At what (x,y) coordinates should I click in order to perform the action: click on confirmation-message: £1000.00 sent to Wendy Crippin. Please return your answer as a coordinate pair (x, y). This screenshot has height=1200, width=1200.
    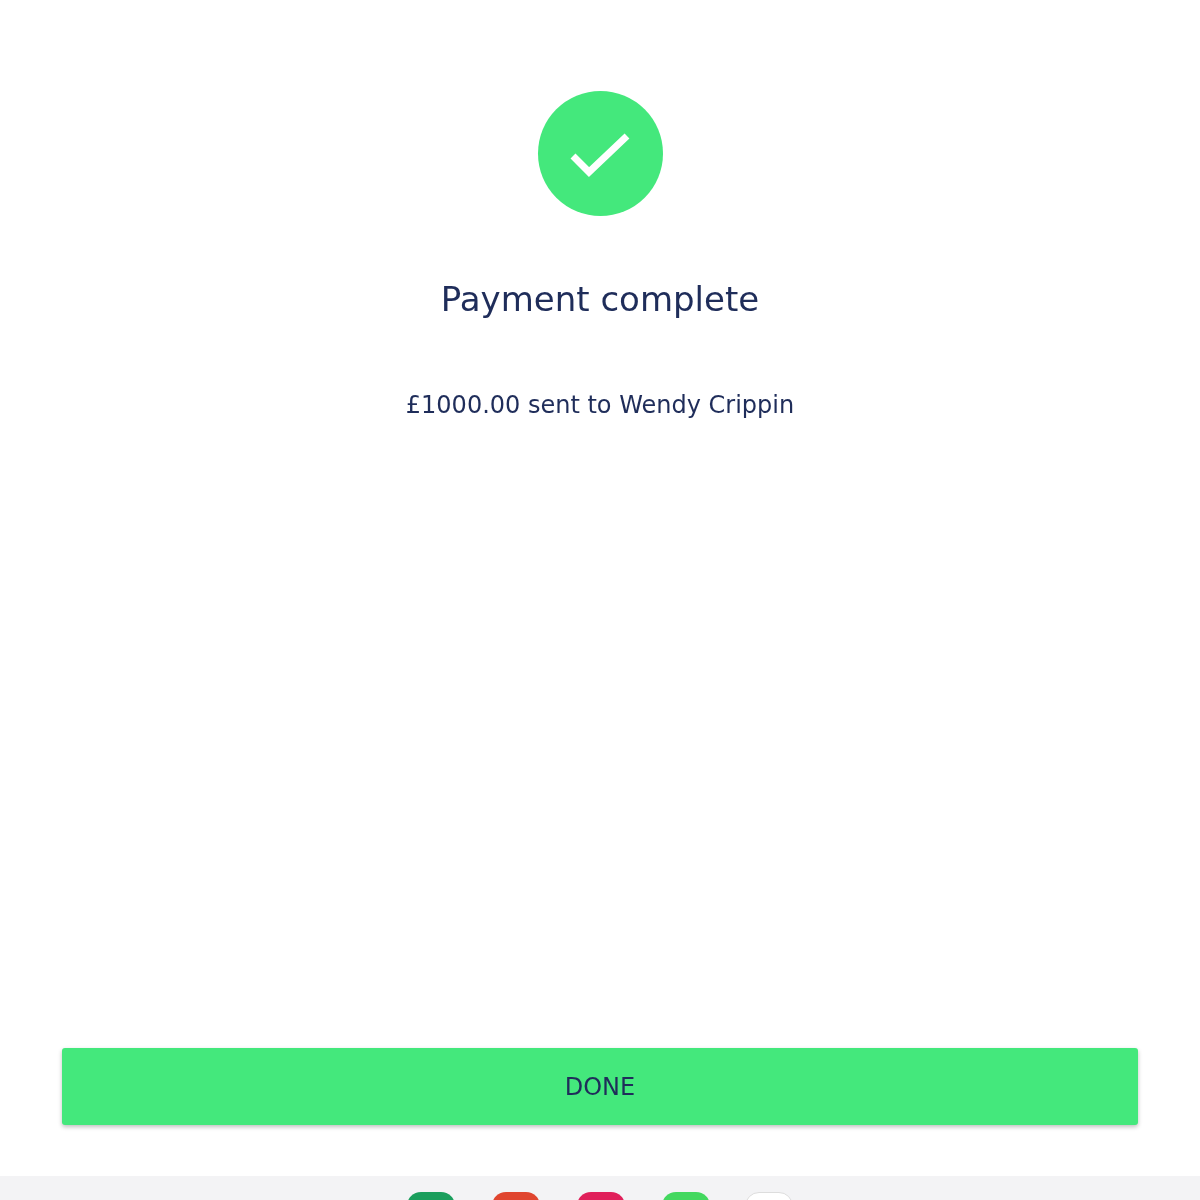
    Looking at the image, I should click on (600, 405).